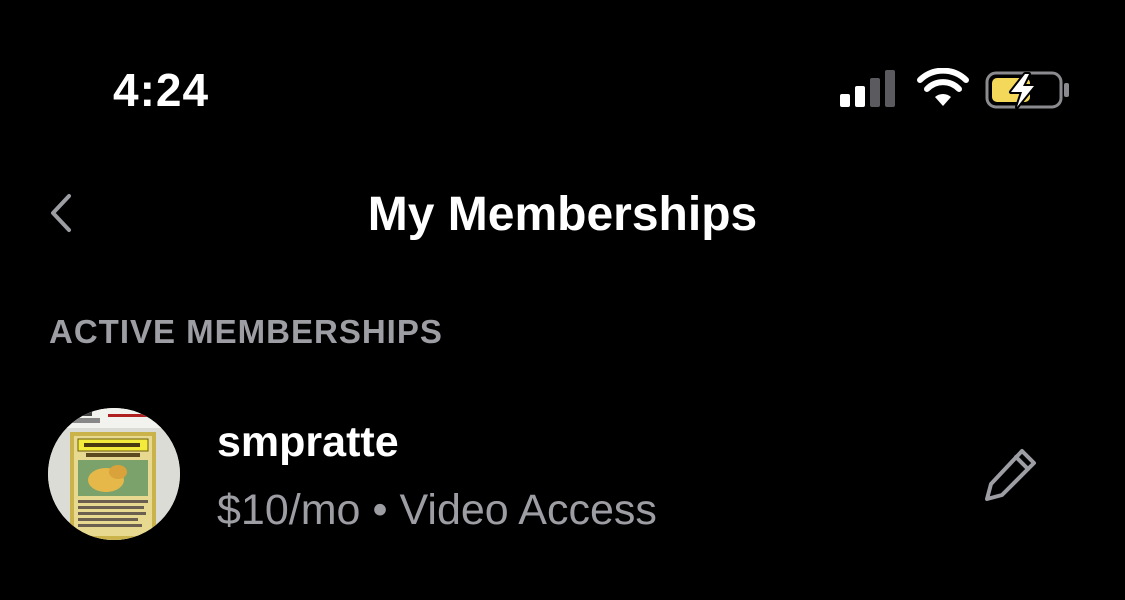  What do you see at coordinates (943, 87) in the screenshot?
I see `wifi-icon` at bounding box center [943, 87].